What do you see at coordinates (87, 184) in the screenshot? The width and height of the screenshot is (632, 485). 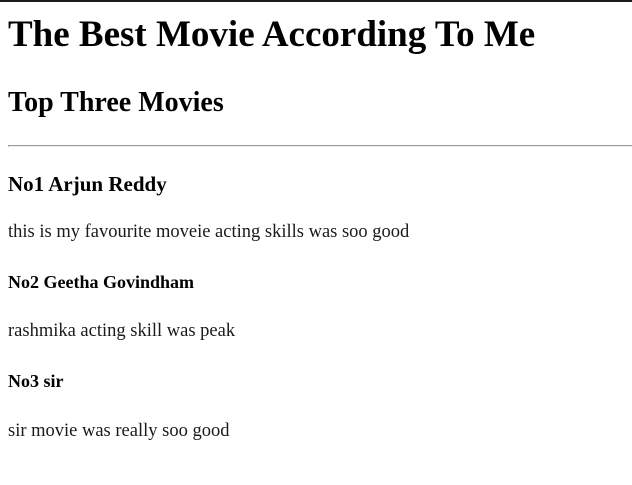 I see `movie-title-1: No1 Arjun Reddy` at bounding box center [87, 184].